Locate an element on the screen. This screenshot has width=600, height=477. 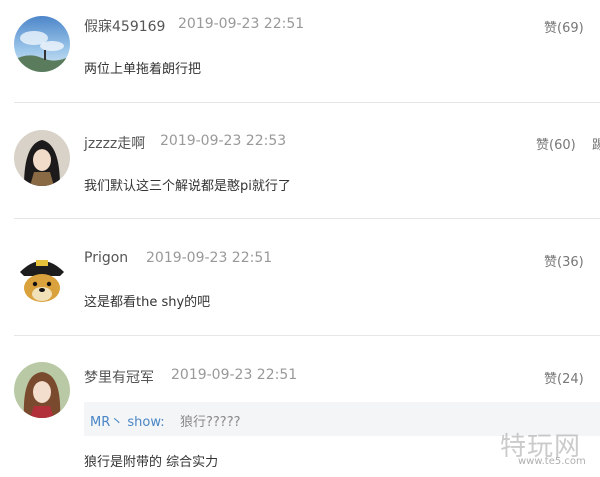
like-button: 赞(36) is located at coordinates (564, 260).